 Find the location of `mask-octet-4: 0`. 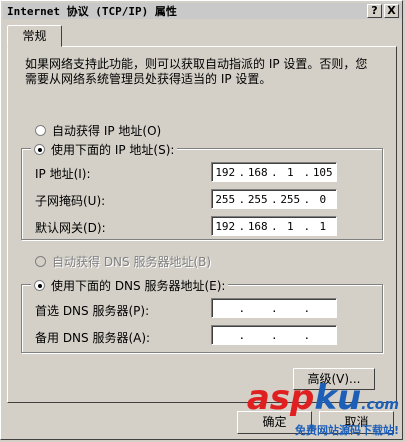

mask-octet-4: 0 is located at coordinates (323, 199).